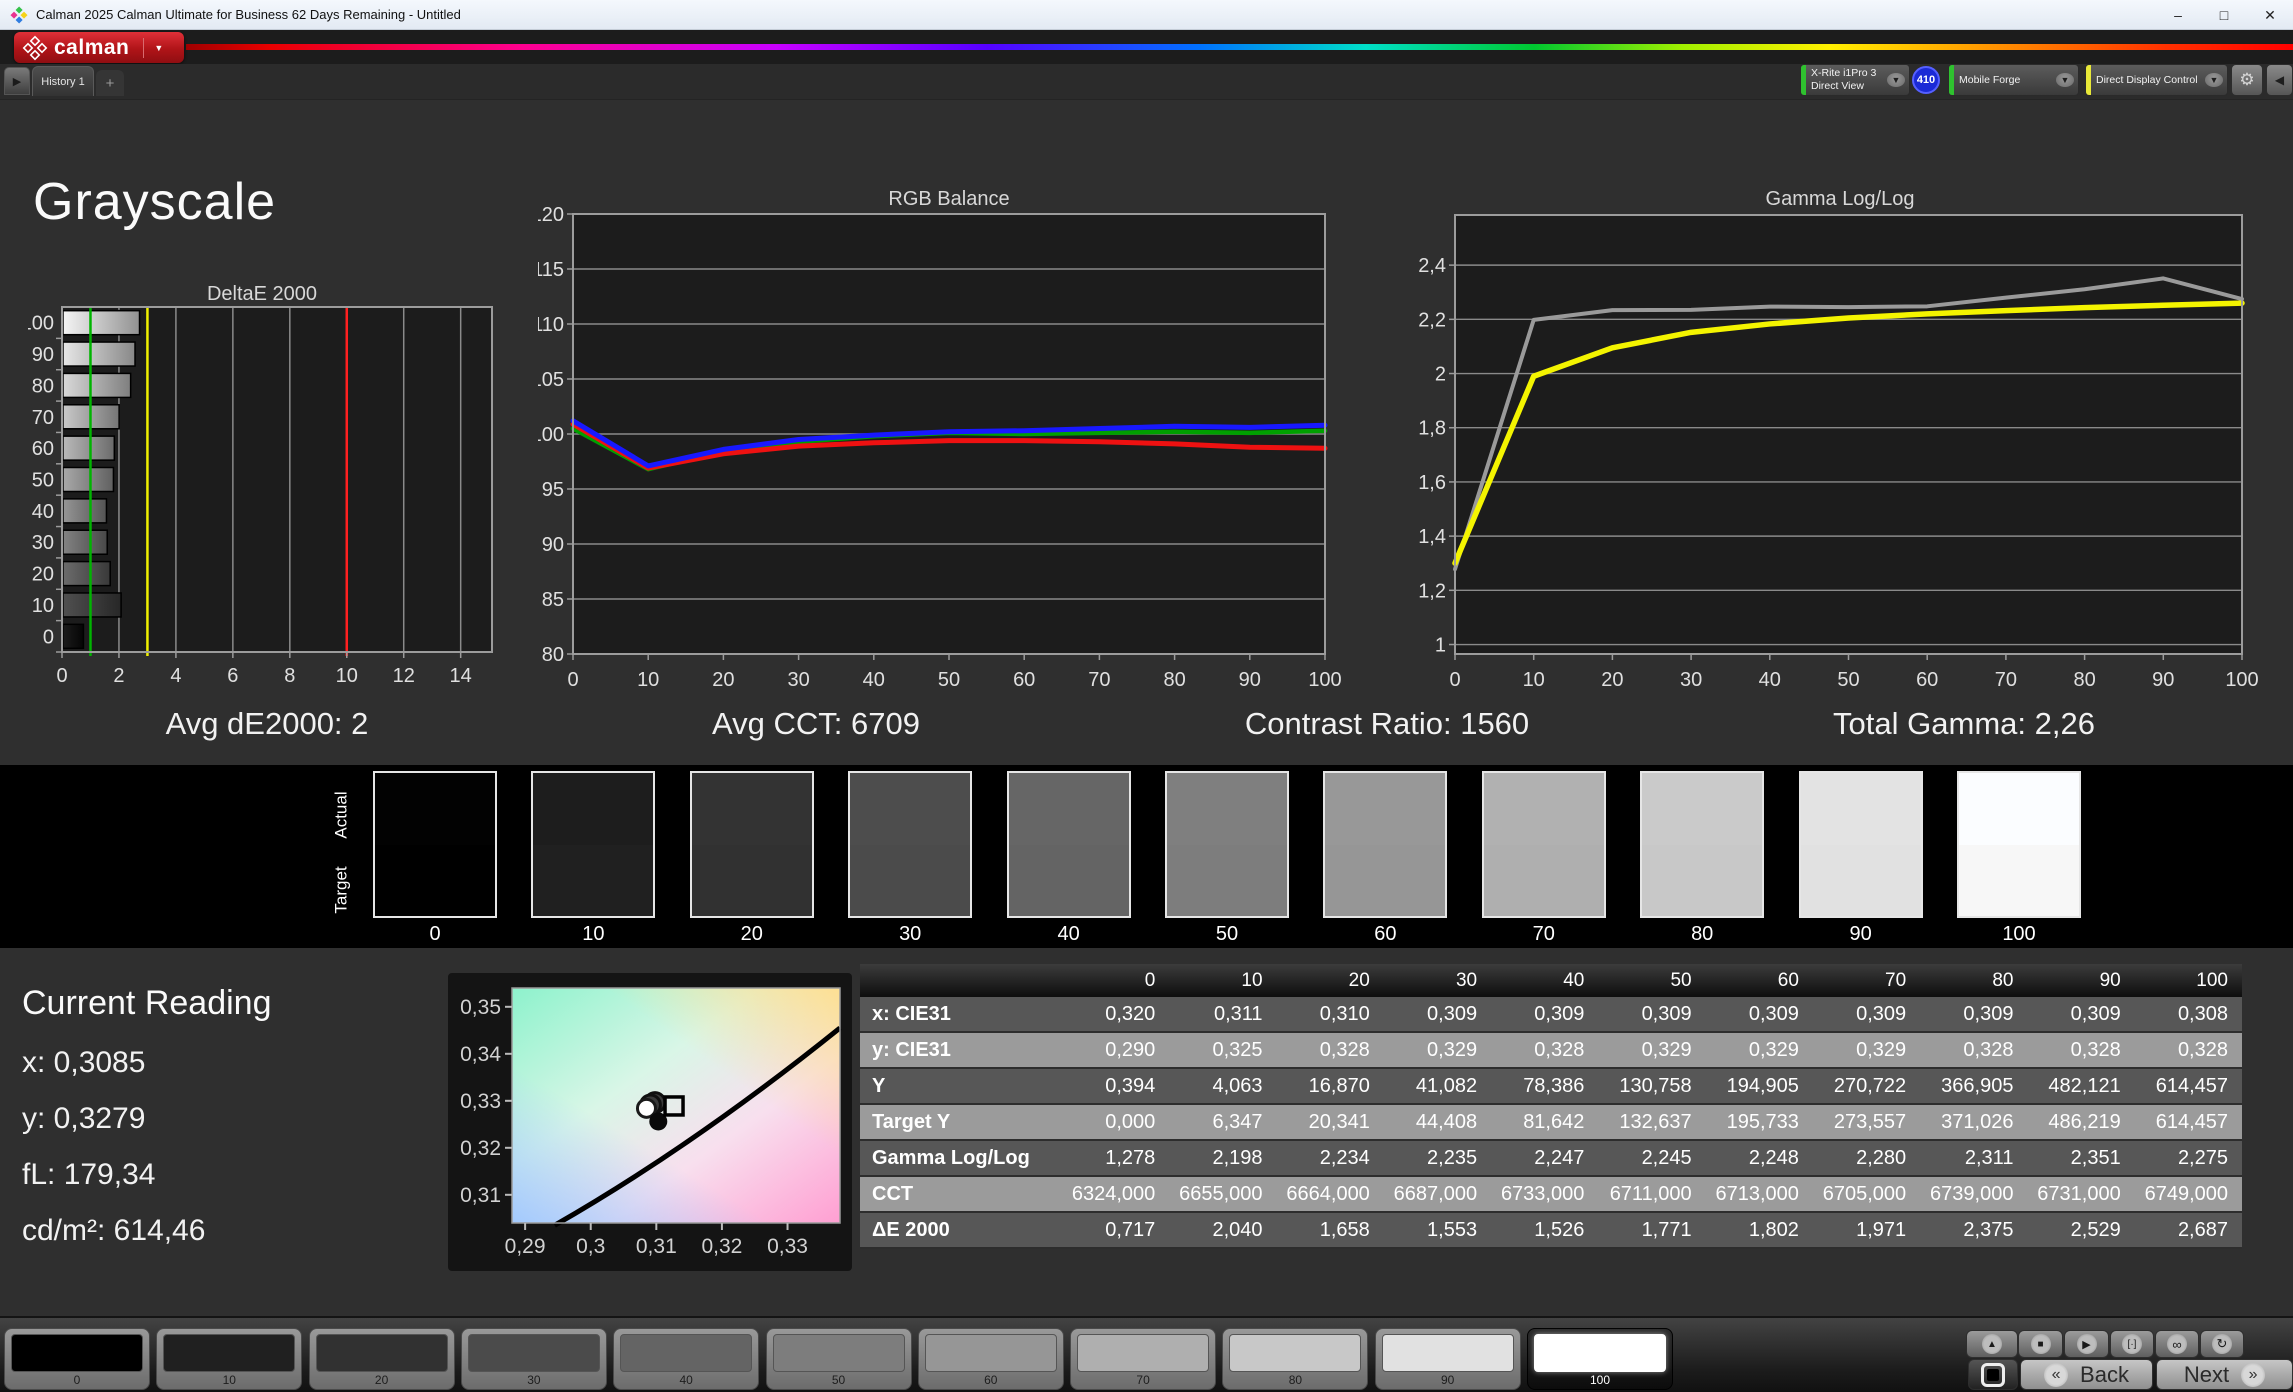 The image size is (2293, 1392). Describe the element at coordinates (686, 1359) in the screenshot. I see `pattern-button-40: 40` at that location.